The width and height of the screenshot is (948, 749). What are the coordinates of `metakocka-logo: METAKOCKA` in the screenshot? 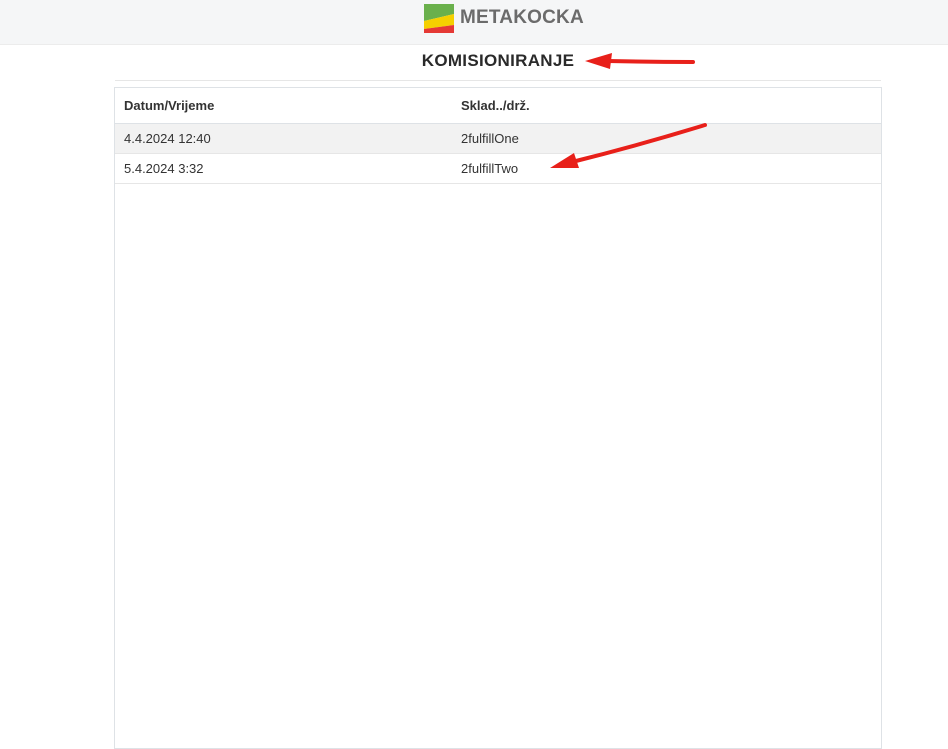 It's located at (504, 18).